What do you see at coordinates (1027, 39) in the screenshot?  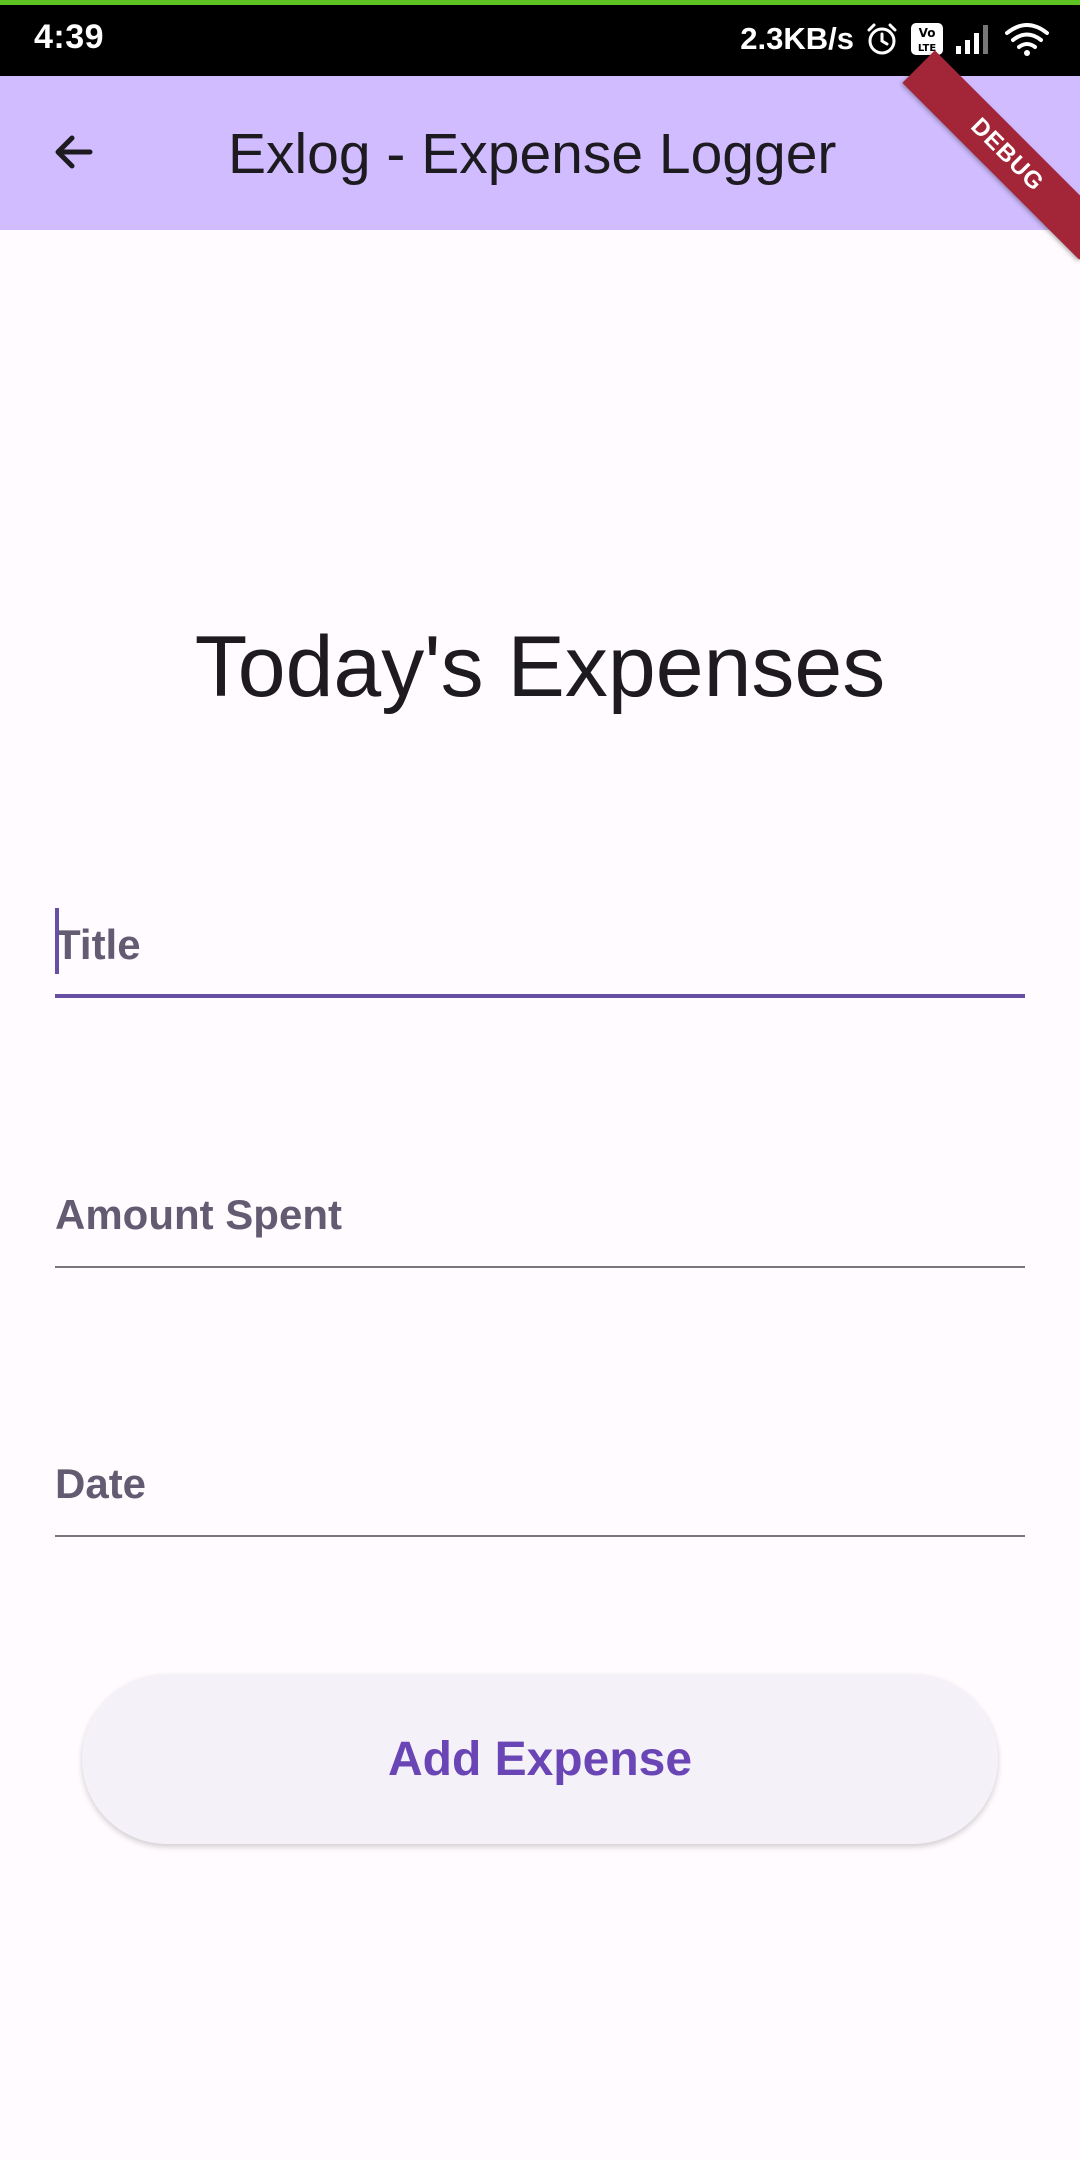 I see `wifi-icon` at bounding box center [1027, 39].